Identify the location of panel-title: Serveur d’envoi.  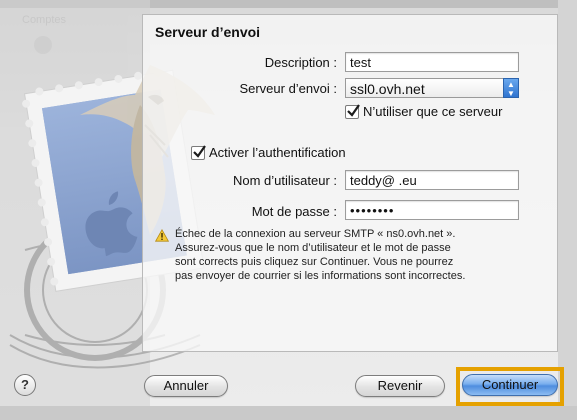
(208, 32).